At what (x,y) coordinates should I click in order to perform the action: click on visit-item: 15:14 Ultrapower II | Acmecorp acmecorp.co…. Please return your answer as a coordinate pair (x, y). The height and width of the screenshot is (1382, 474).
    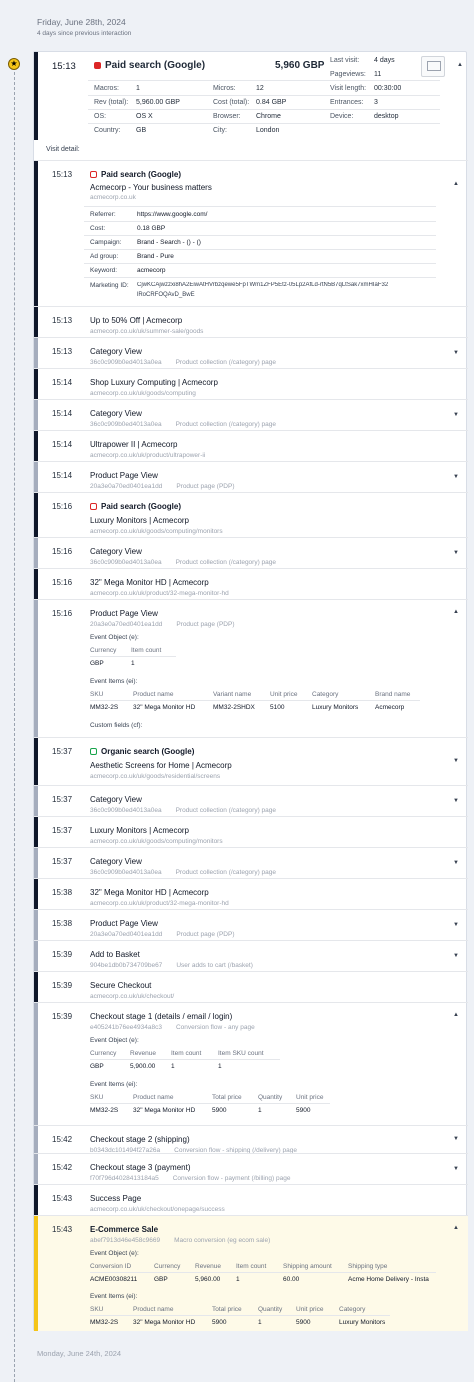
    Looking at the image, I should click on (251, 445).